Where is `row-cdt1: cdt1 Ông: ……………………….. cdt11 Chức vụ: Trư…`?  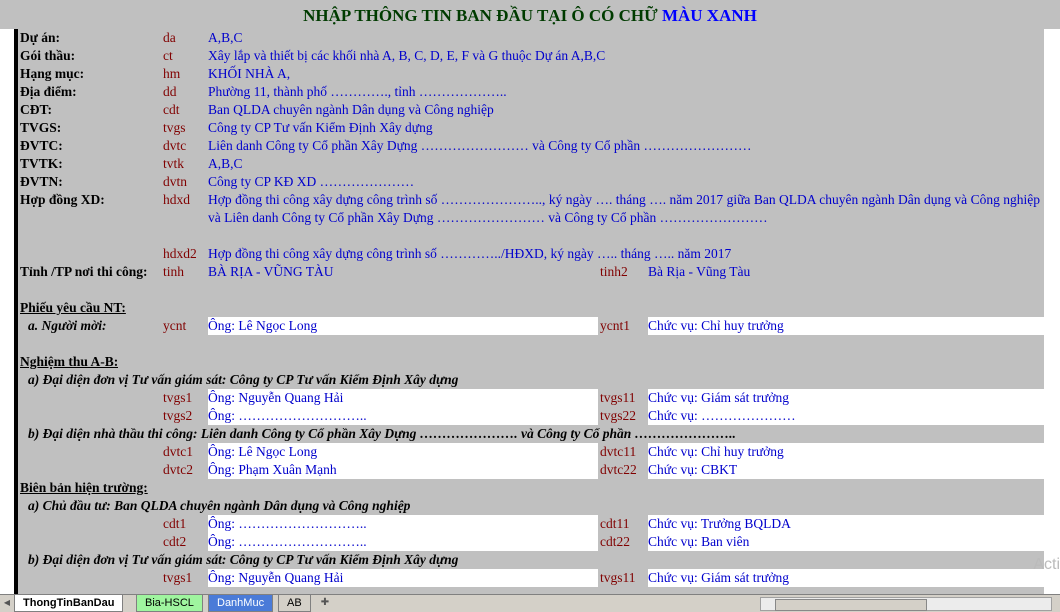
row-cdt1: cdt1 Ông: ……………………….. cdt11 Chức vụ: Trư… is located at coordinates (531, 524).